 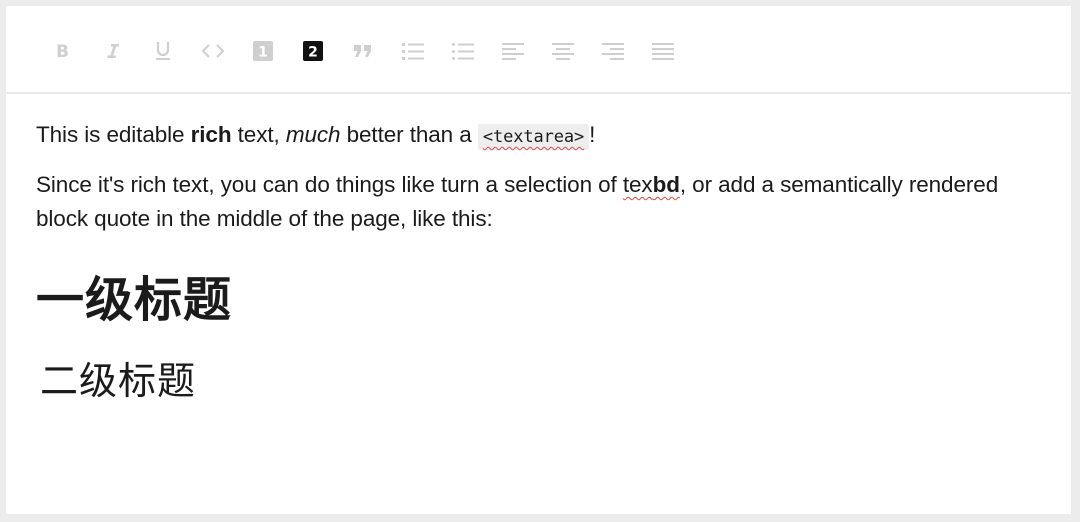 What do you see at coordinates (113, 134) in the screenshot?
I see `text-span: This is editable` at bounding box center [113, 134].